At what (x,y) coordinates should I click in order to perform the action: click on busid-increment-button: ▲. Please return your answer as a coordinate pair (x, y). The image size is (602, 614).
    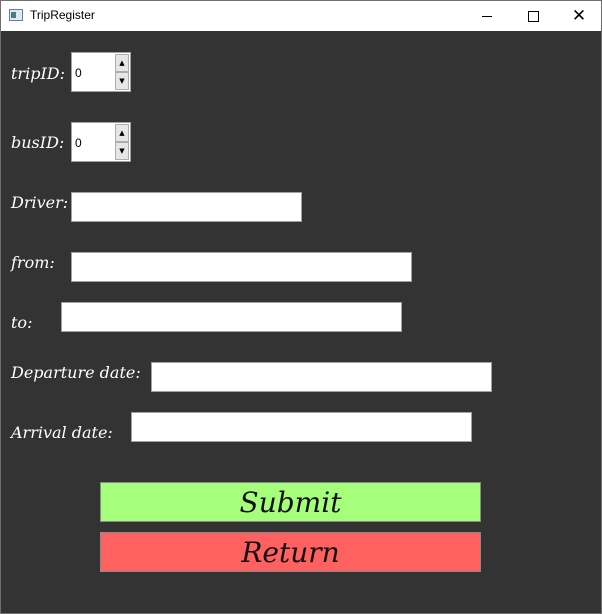
    Looking at the image, I should click on (122, 133).